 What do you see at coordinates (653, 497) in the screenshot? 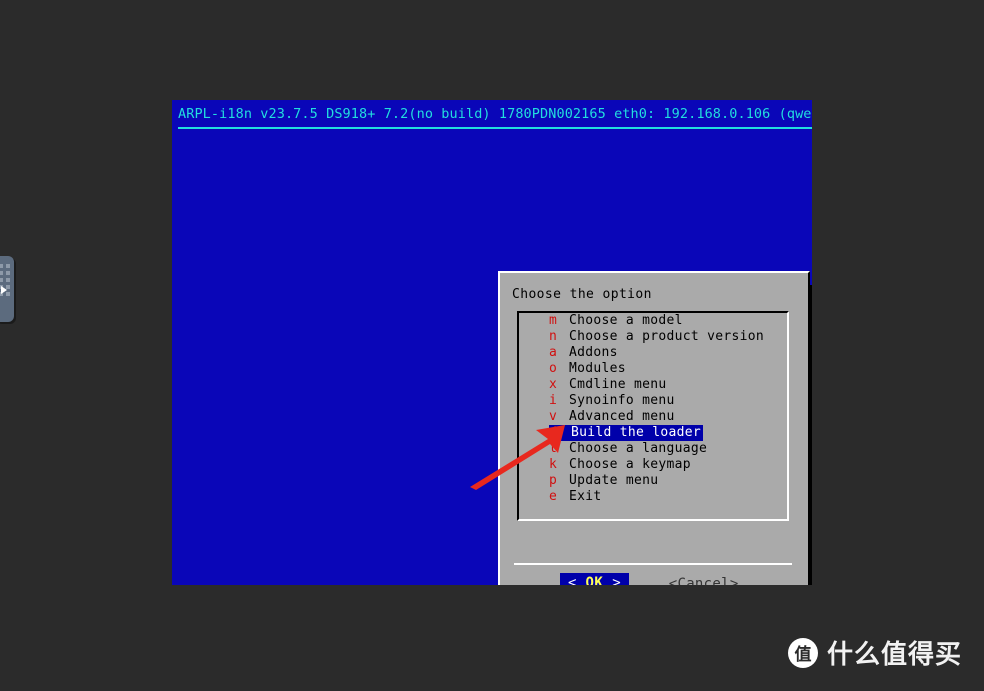
I see `menu-item: e Exit` at bounding box center [653, 497].